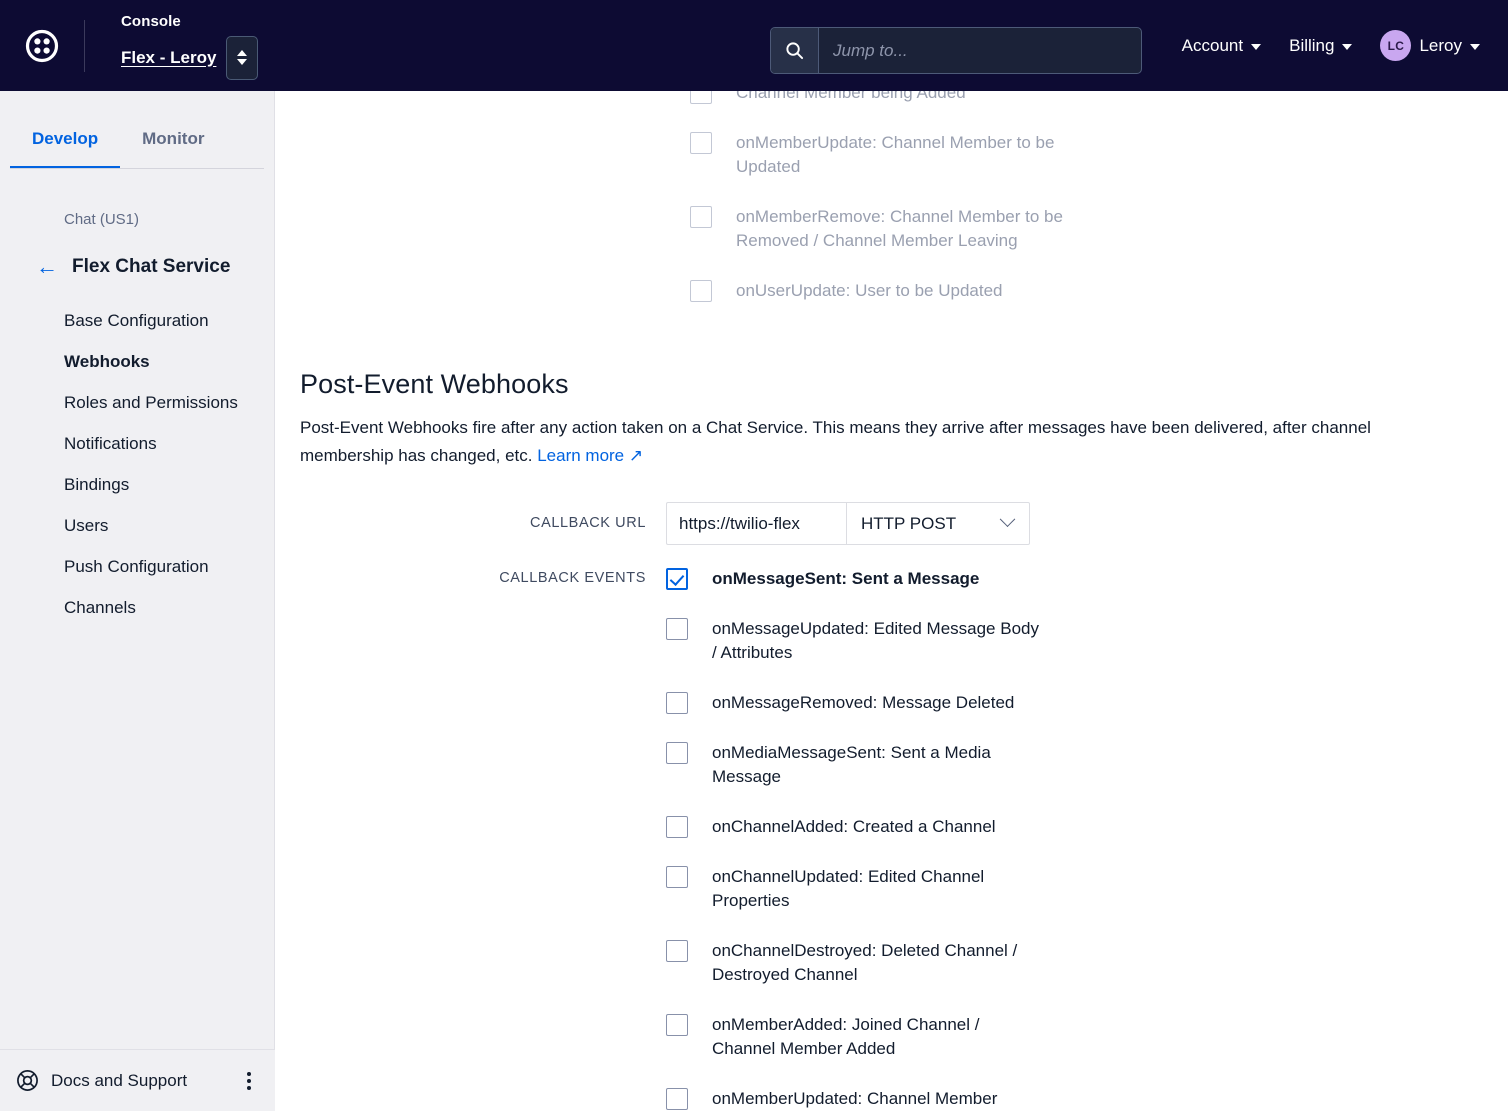 The height and width of the screenshot is (1111, 1508). What do you see at coordinates (137, 253) in the screenshot?
I see `back-to-services: ← Flex Chat Service` at bounding box center [137, 253].